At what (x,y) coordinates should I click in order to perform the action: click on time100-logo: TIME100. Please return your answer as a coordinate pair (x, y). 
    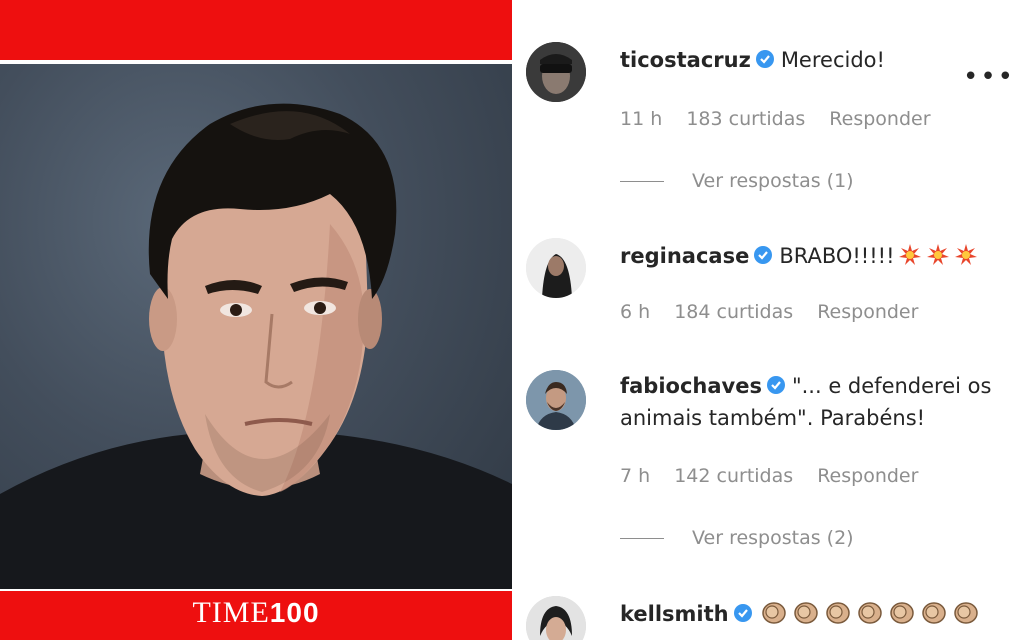
    Looking at the image, I should click on (256, 613).